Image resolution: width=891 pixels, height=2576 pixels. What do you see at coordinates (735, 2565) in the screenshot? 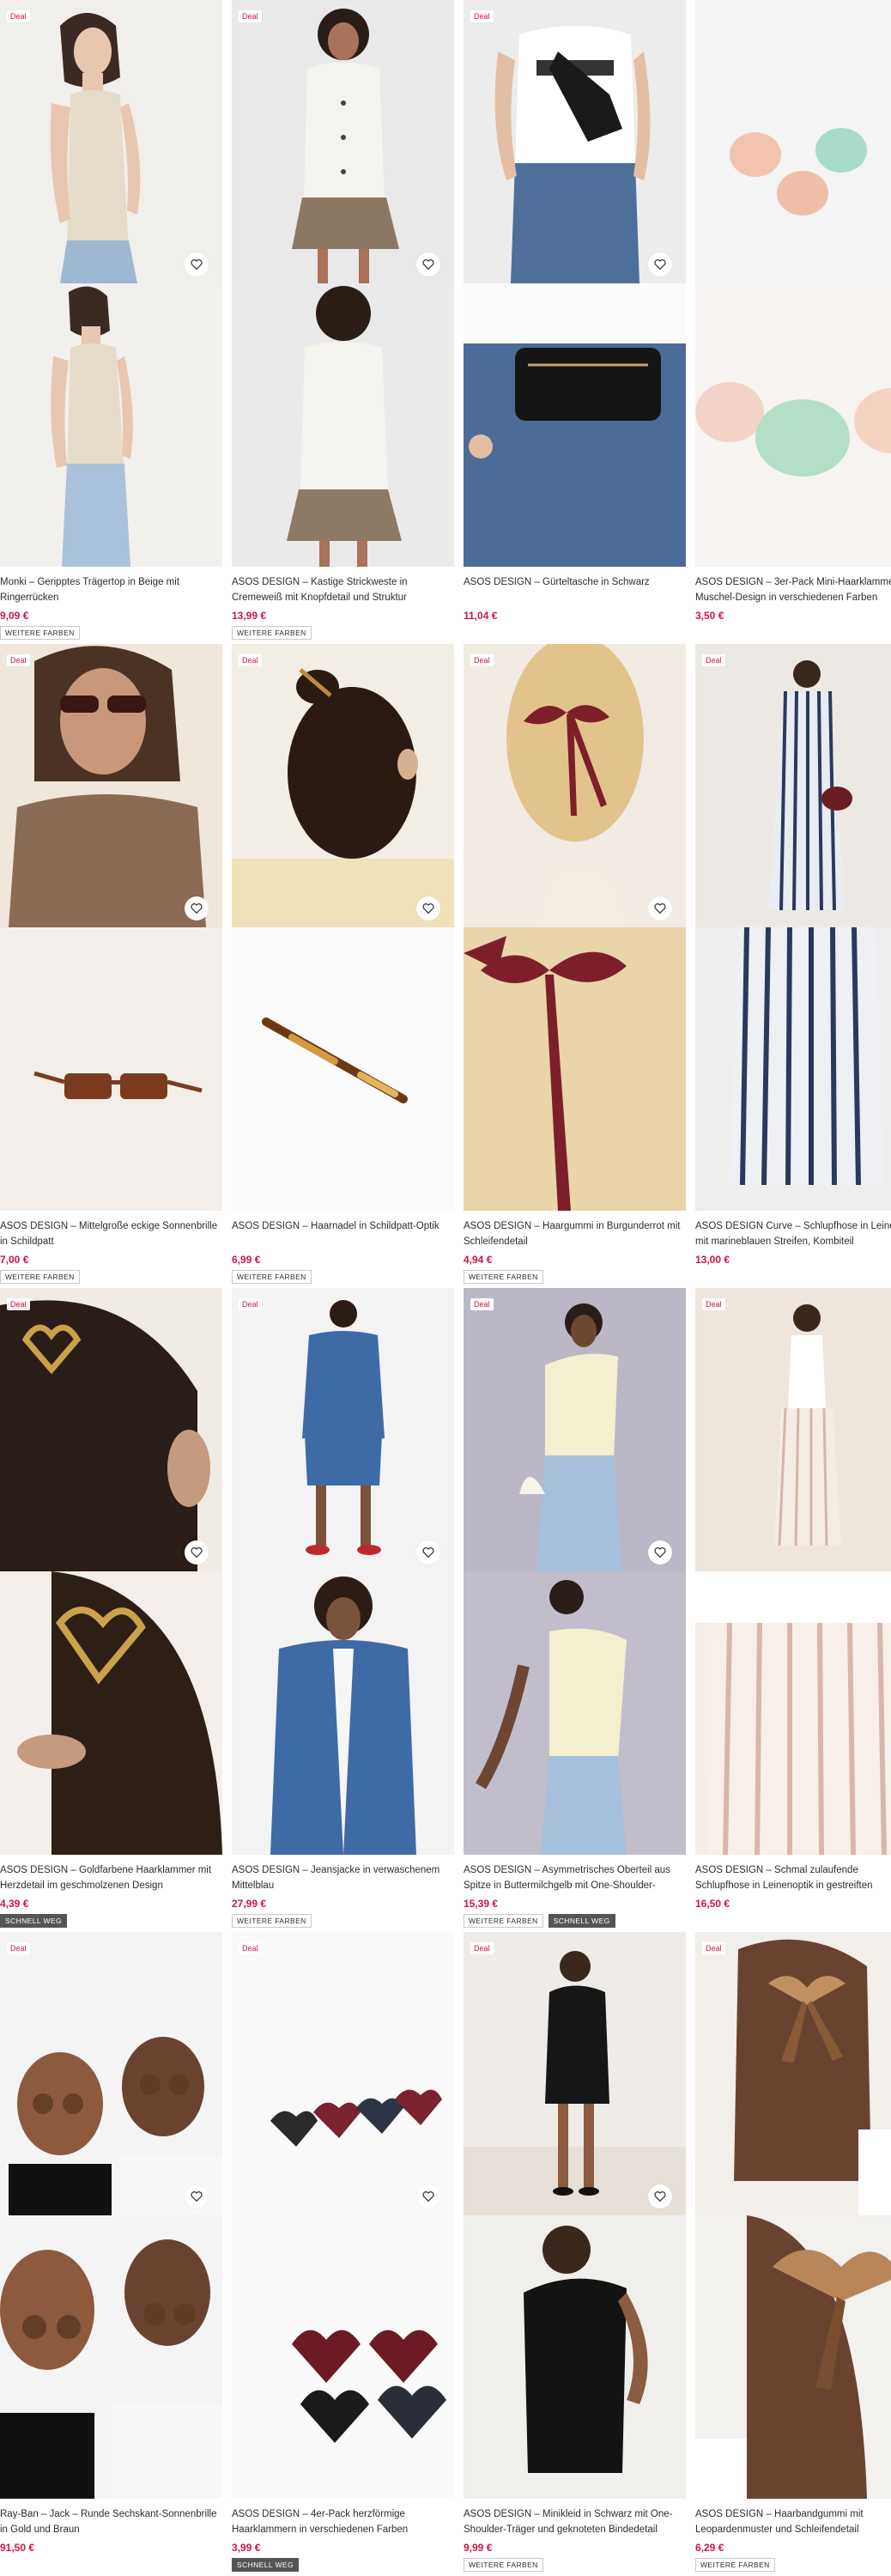
I see `more-colours-tag: WEITERE FARBEN` at bounding box center [735, 2565].